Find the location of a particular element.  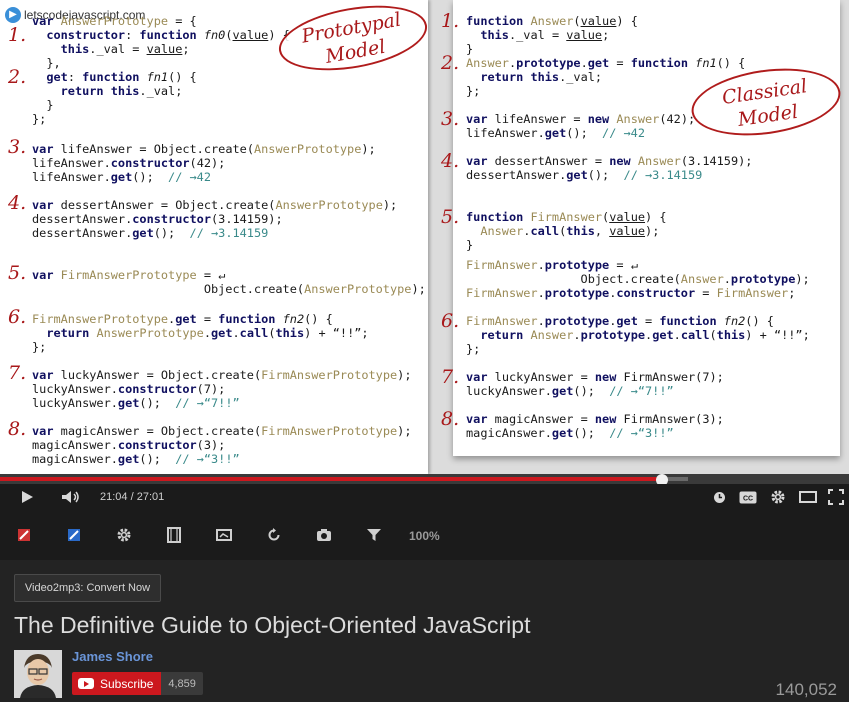

play-icon is located at coordinates (27, 497).